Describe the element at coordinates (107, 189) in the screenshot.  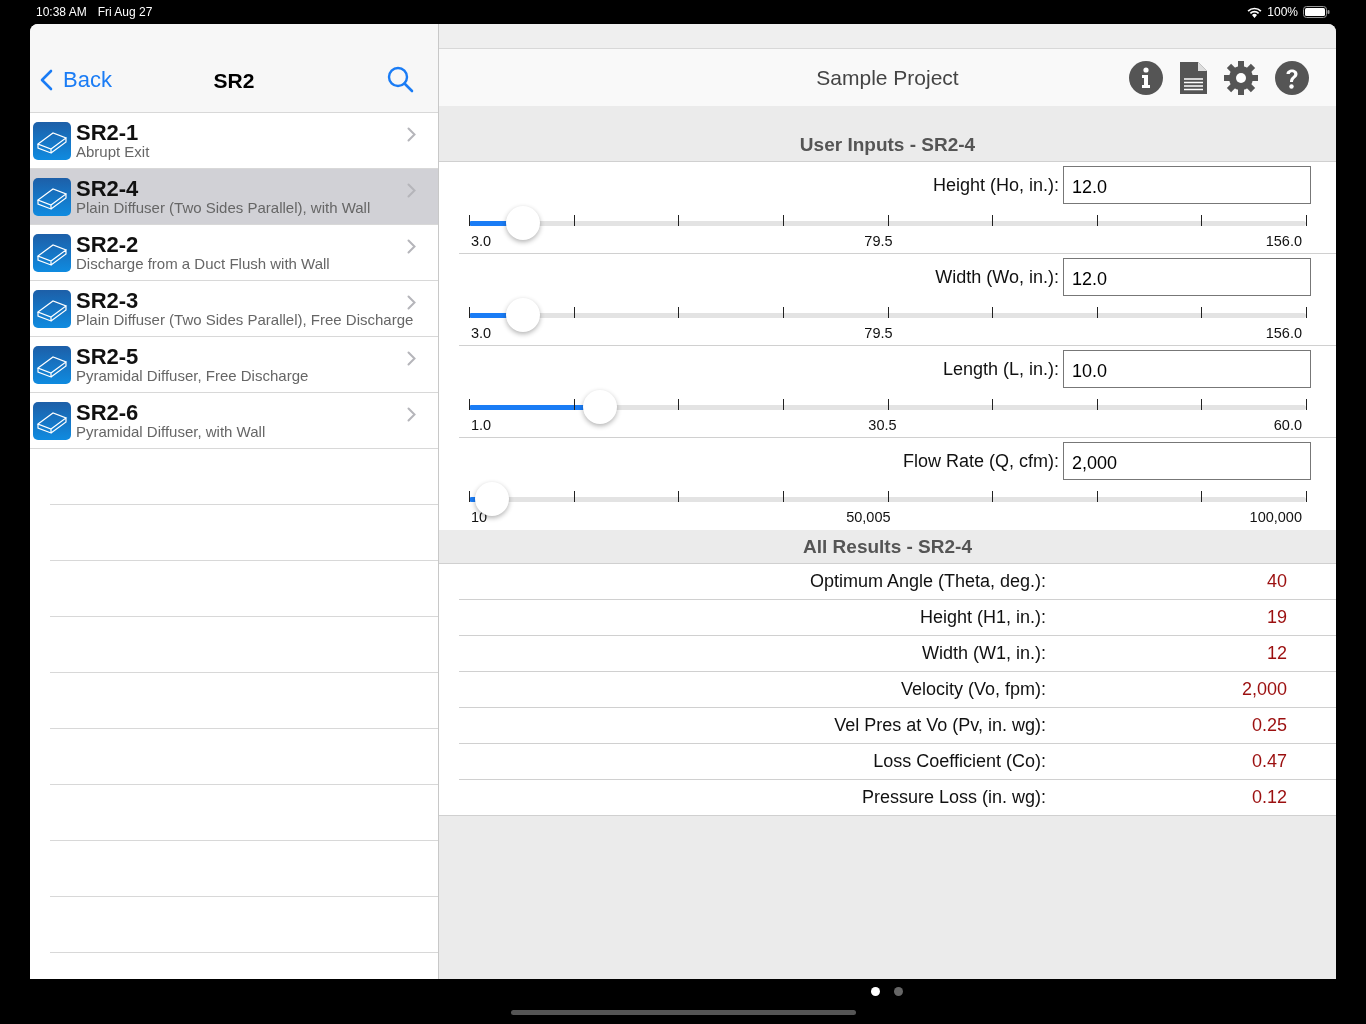
I see `item-code: SR2-4` at that location.